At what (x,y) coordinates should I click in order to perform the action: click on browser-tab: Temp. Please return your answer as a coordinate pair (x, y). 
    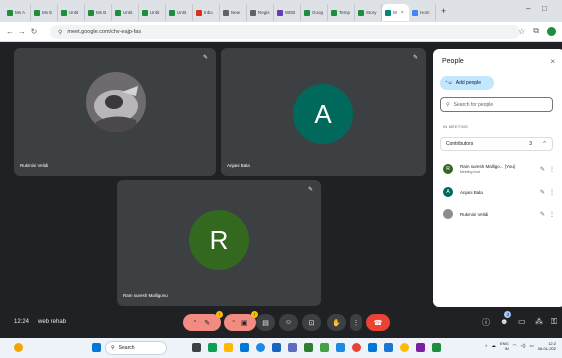
    Looking at the image, I should click on (341, 12).